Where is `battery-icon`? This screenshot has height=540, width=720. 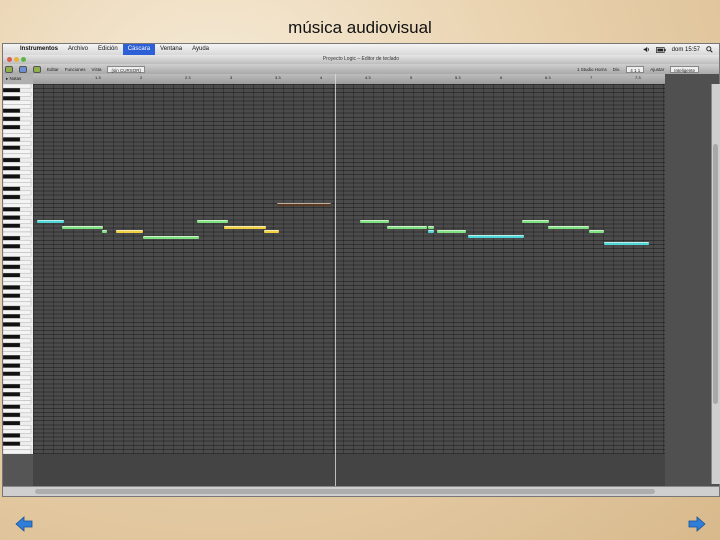
battery-icon is located at coordinates (660, 49).